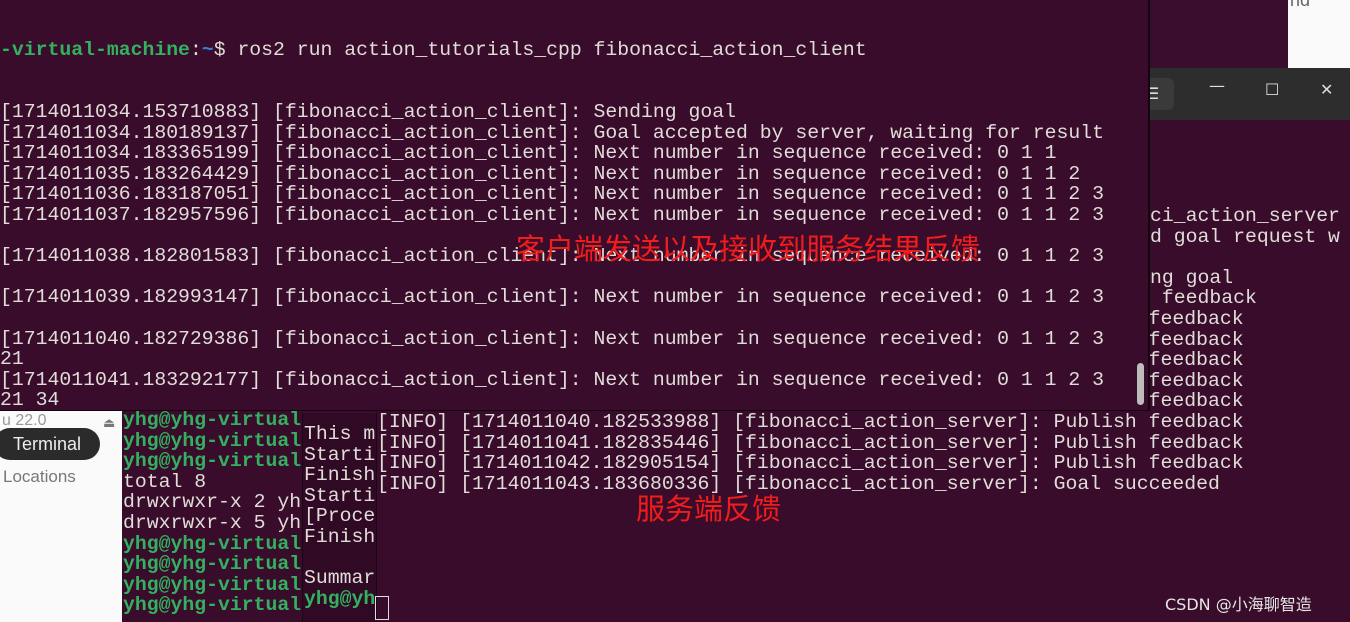 This screenshot has width=1350, height=622. I want to click on server-annotation: 服务端反馈, so click(709, 509).